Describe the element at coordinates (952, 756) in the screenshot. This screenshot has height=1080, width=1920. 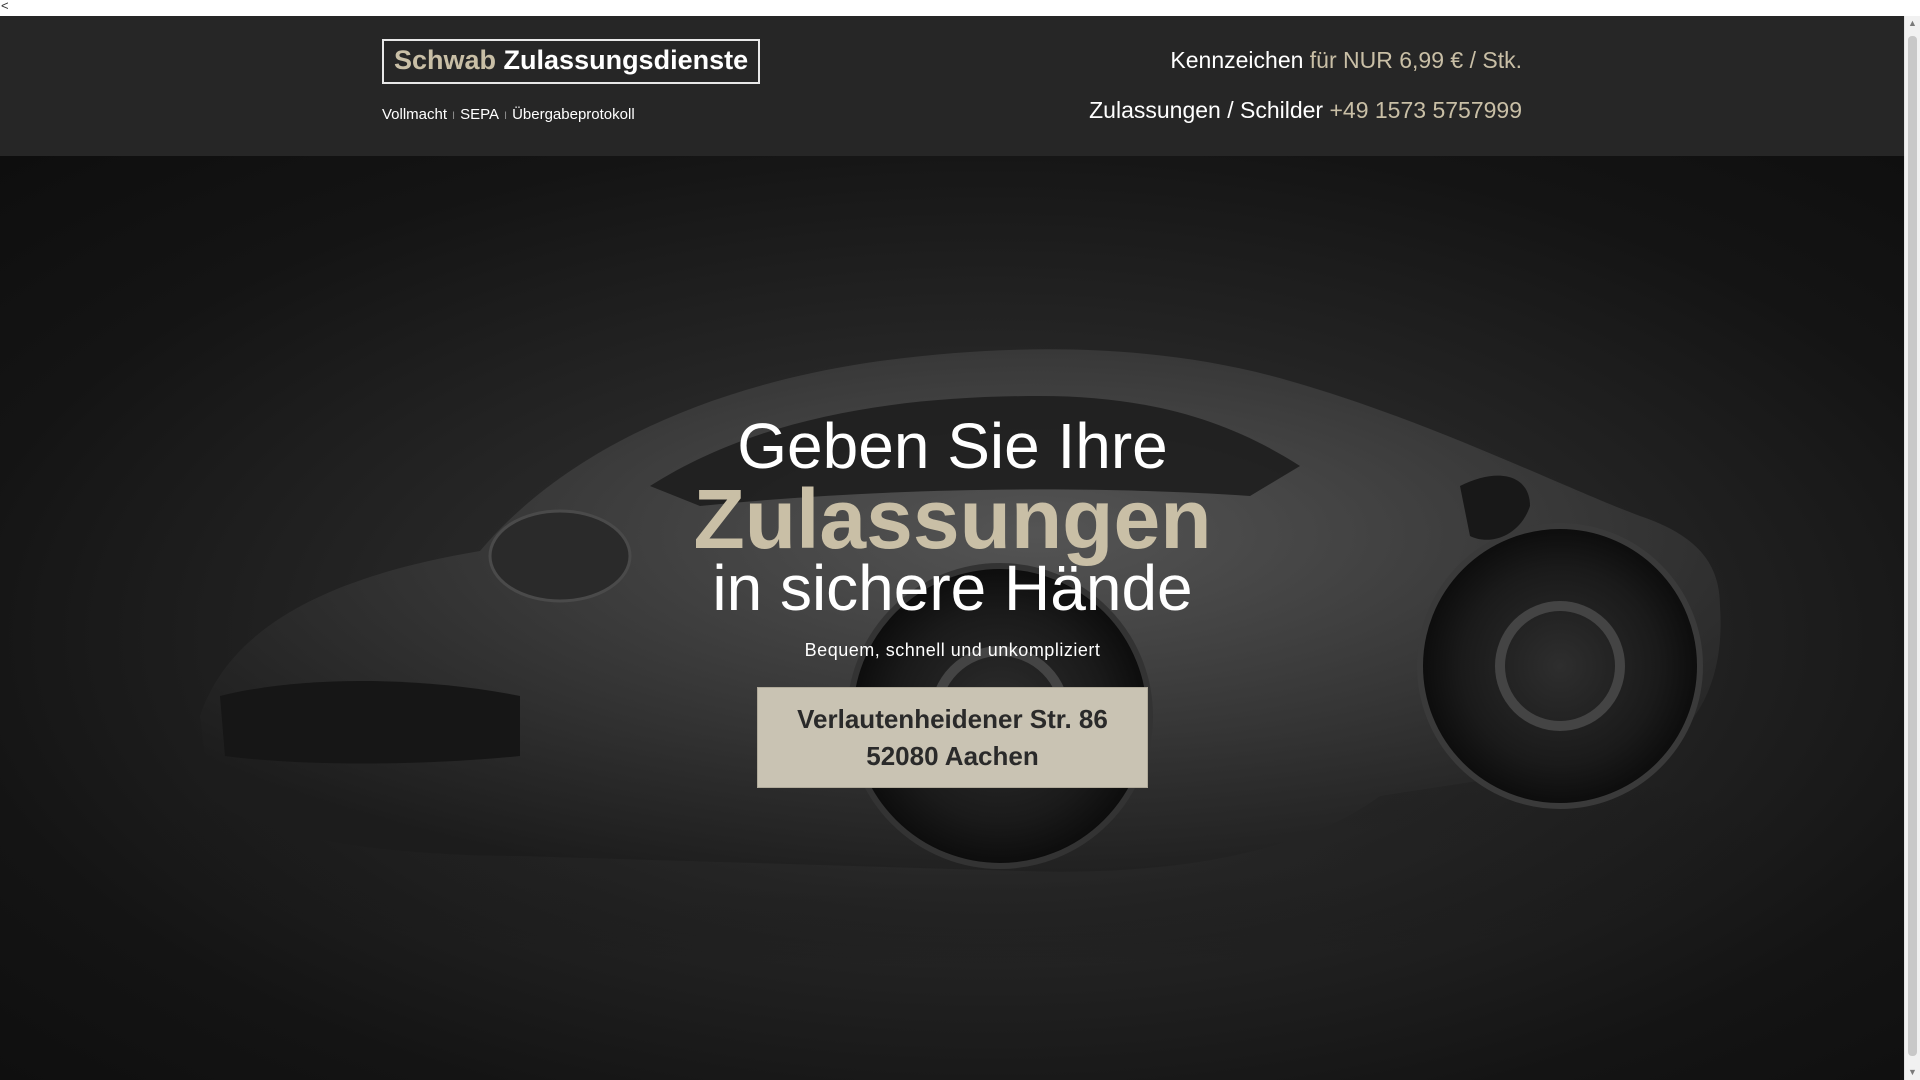
I see `address-city: 52080 Aachen` at that location.